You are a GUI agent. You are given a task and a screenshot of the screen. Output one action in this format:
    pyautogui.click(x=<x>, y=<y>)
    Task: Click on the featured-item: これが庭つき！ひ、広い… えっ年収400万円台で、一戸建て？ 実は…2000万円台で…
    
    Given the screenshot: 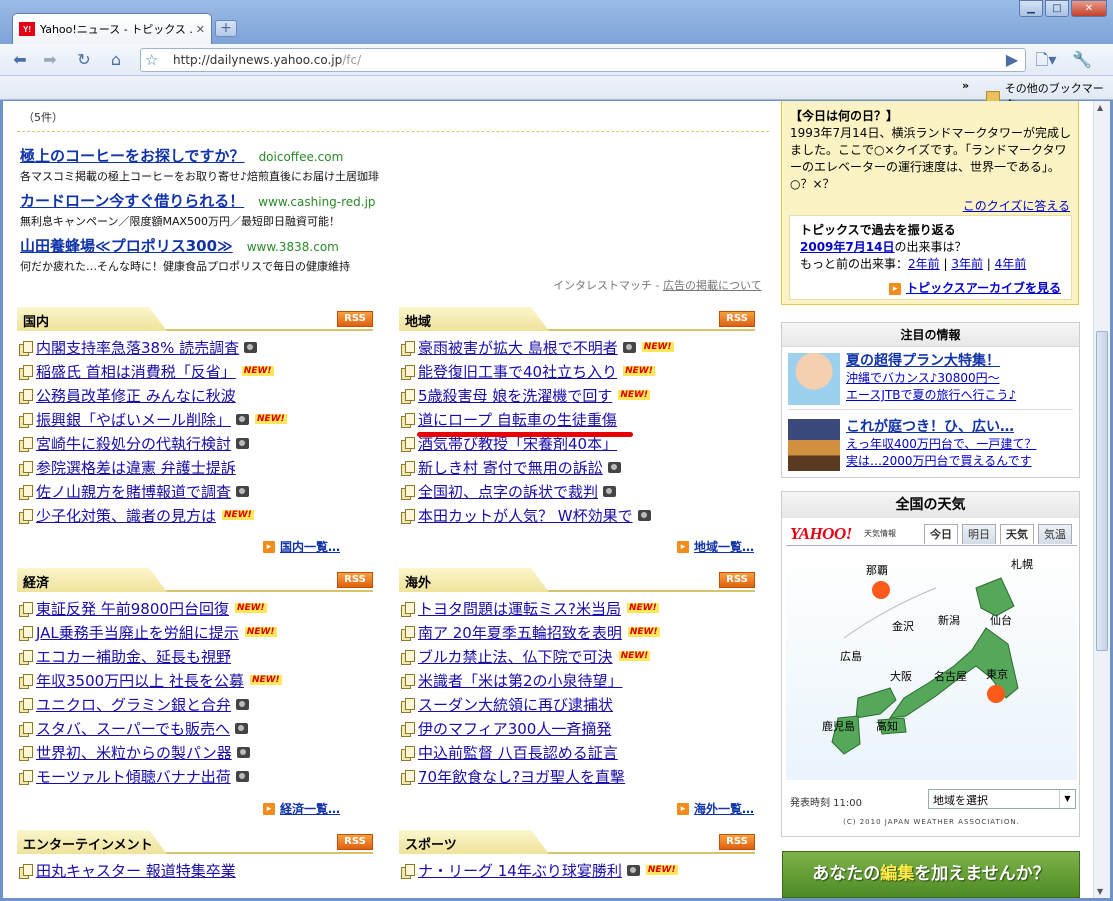 What is the action you would take?
    pyautogui.click(x=933, y=445)
    